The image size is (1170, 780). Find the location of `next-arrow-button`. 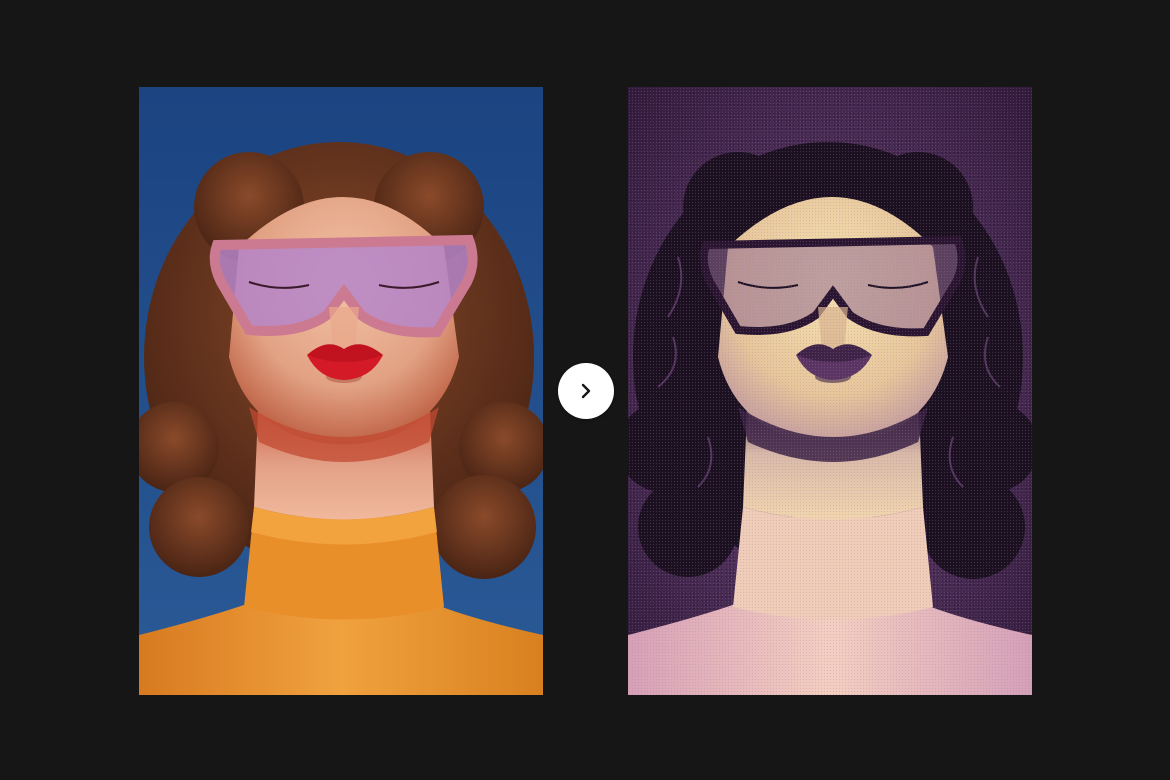

next-arrow-button is located at coordinates (586, 391).